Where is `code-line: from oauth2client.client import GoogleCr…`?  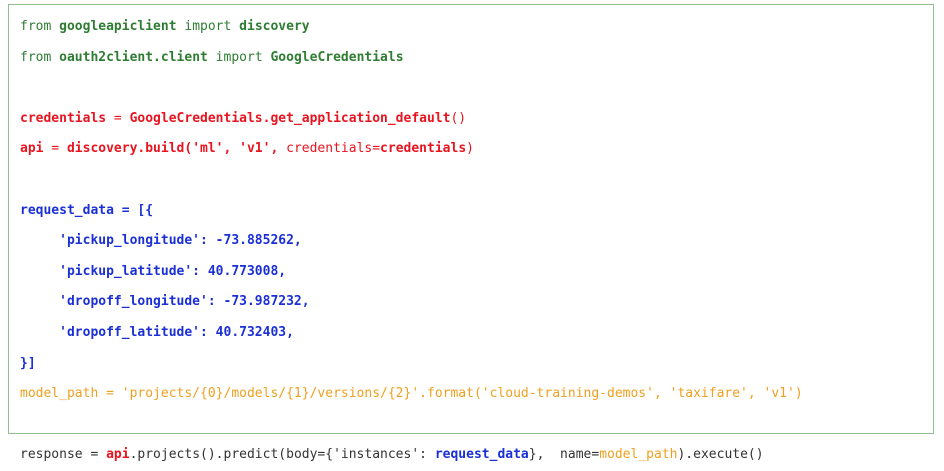 code-line: from oauth2client.client import GoogleCr… is located at coordinates (411, 58).